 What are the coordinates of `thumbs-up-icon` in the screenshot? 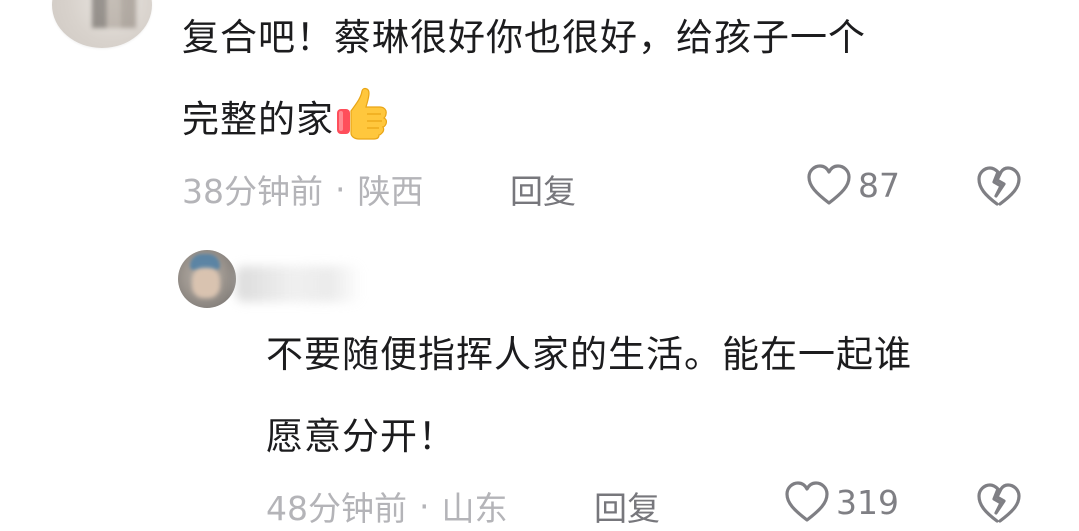 It's located at (361, 113).